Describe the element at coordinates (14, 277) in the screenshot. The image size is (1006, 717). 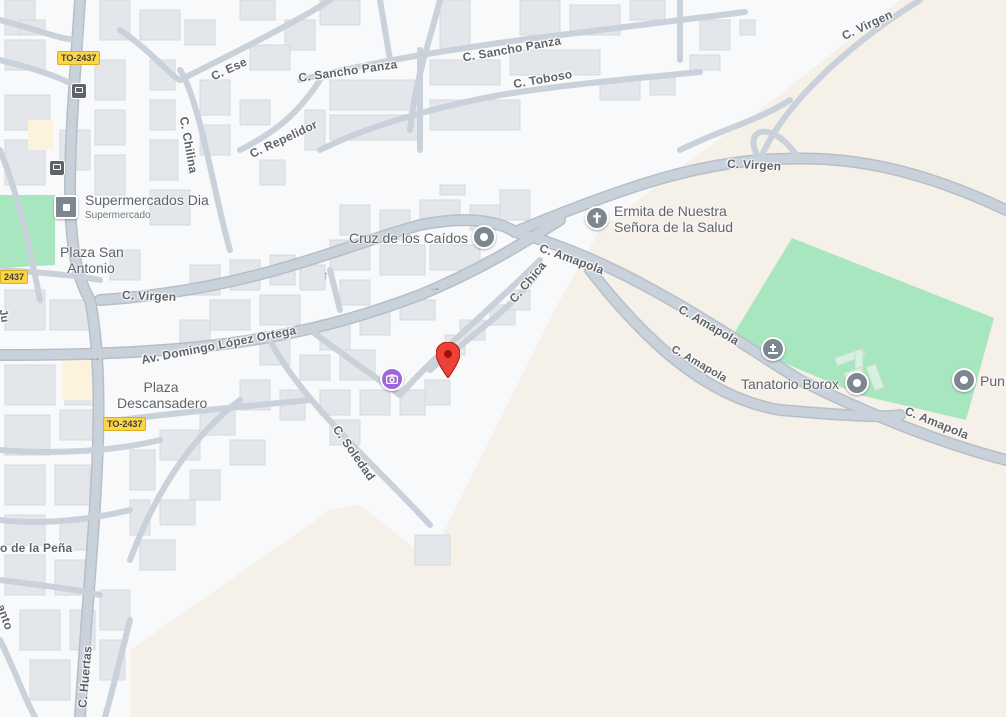
I see `road-shield-to2437-left: 2437` at that location.